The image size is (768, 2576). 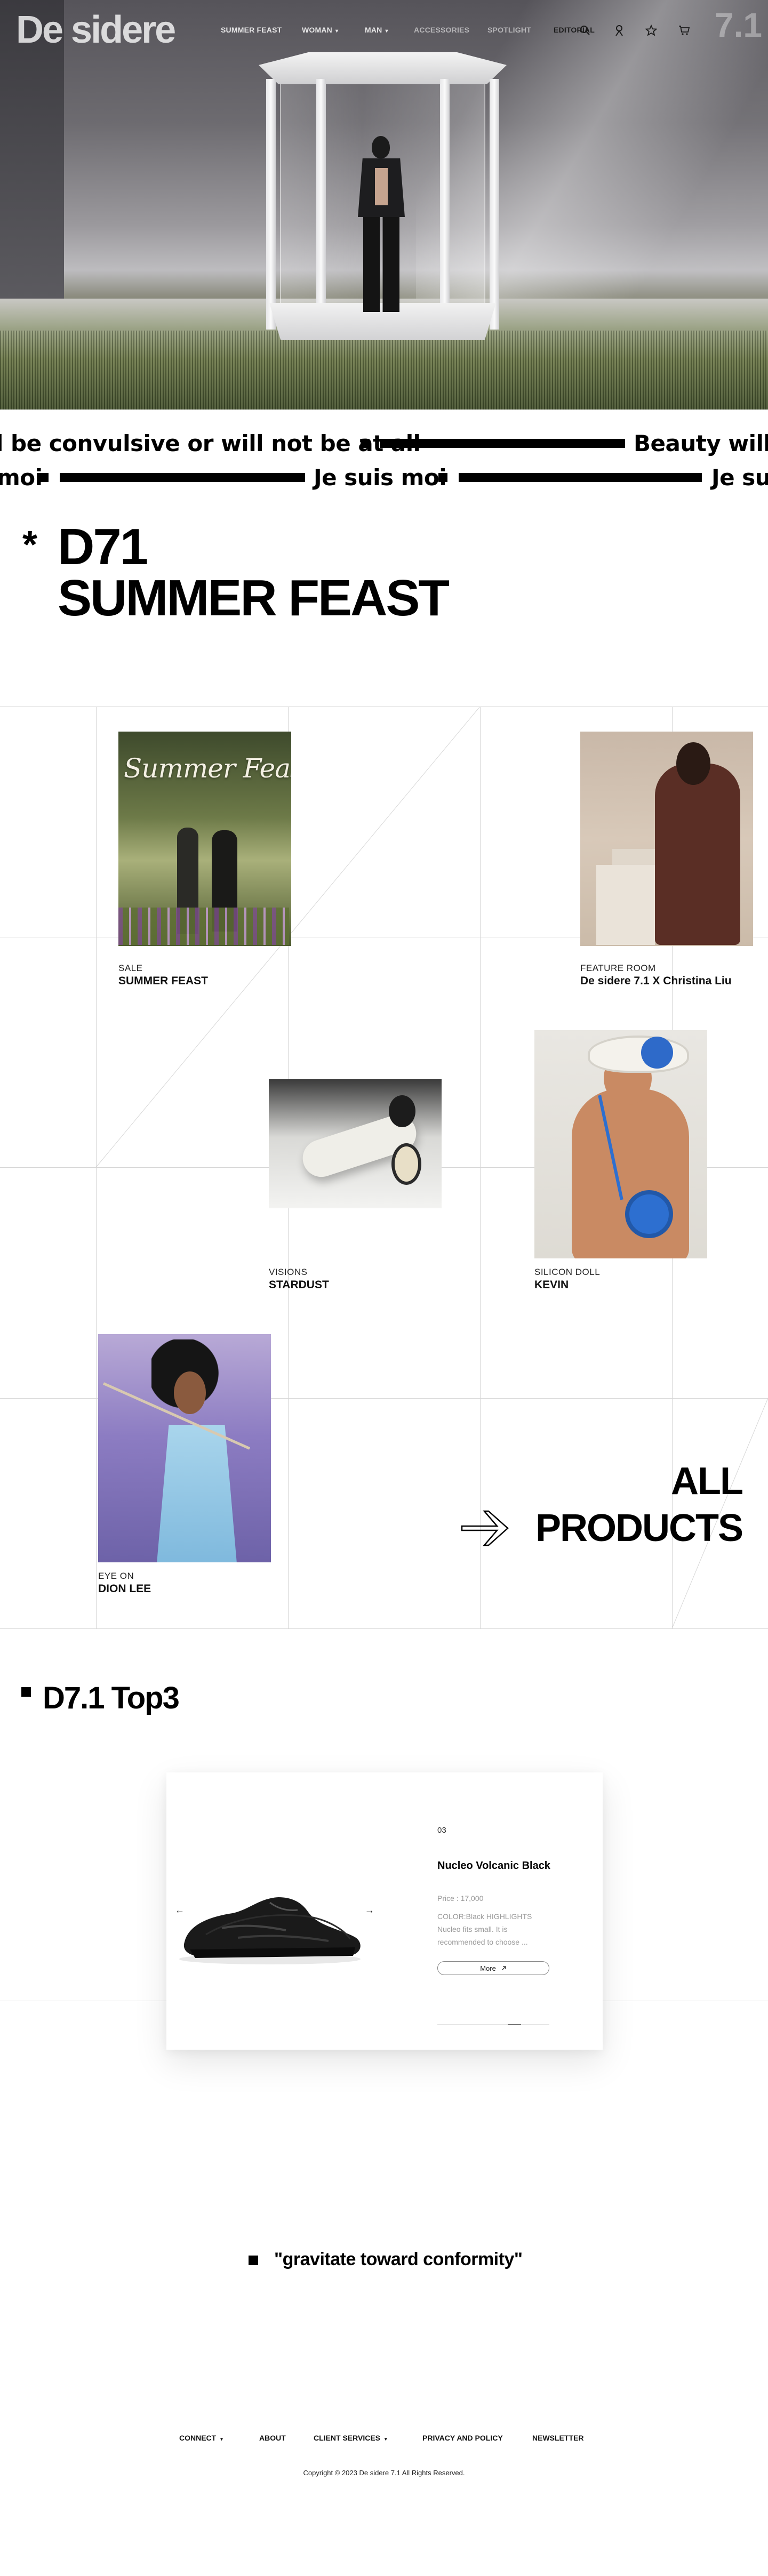 What do you see at coordinates (441, 1830) in the screenshot?
I see `product-index: 03` at bounding box center [441, 1830].